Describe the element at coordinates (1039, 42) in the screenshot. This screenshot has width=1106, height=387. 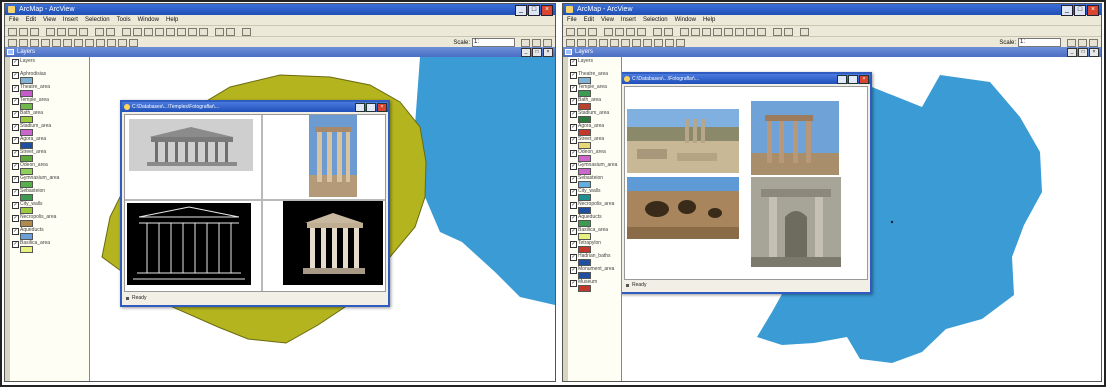
I see `scale-input: 1:` at that location.